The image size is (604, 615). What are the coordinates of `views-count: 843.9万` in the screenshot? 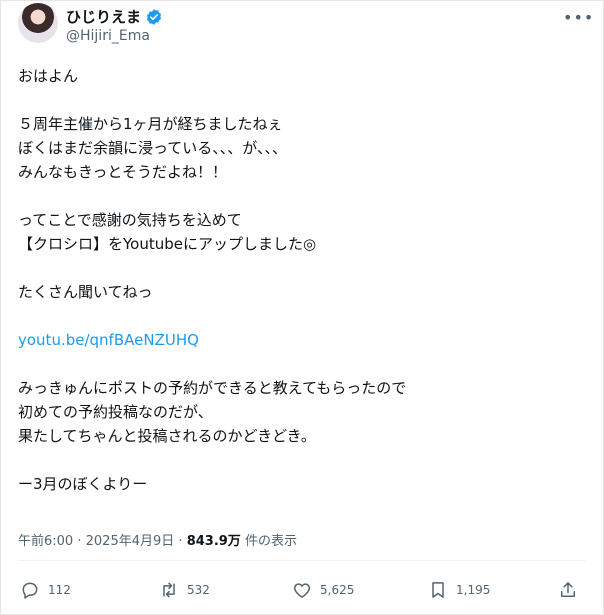 It's located at (213, 541).